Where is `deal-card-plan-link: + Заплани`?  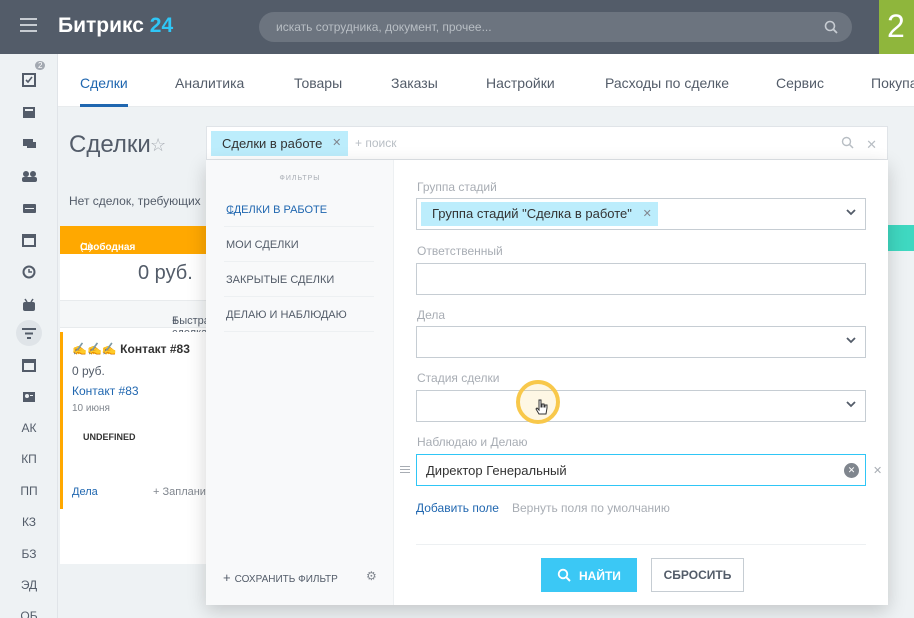
deal-card-plan-link: + Заплани is located at coordinates (179, 492).